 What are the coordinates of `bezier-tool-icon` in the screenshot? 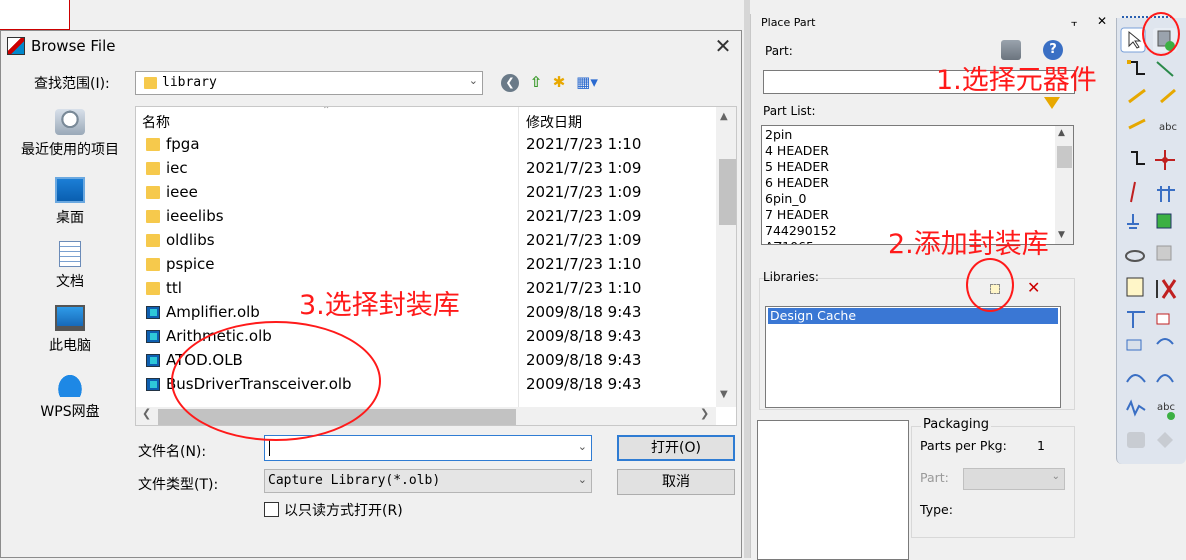 It's located at (1165, 378).